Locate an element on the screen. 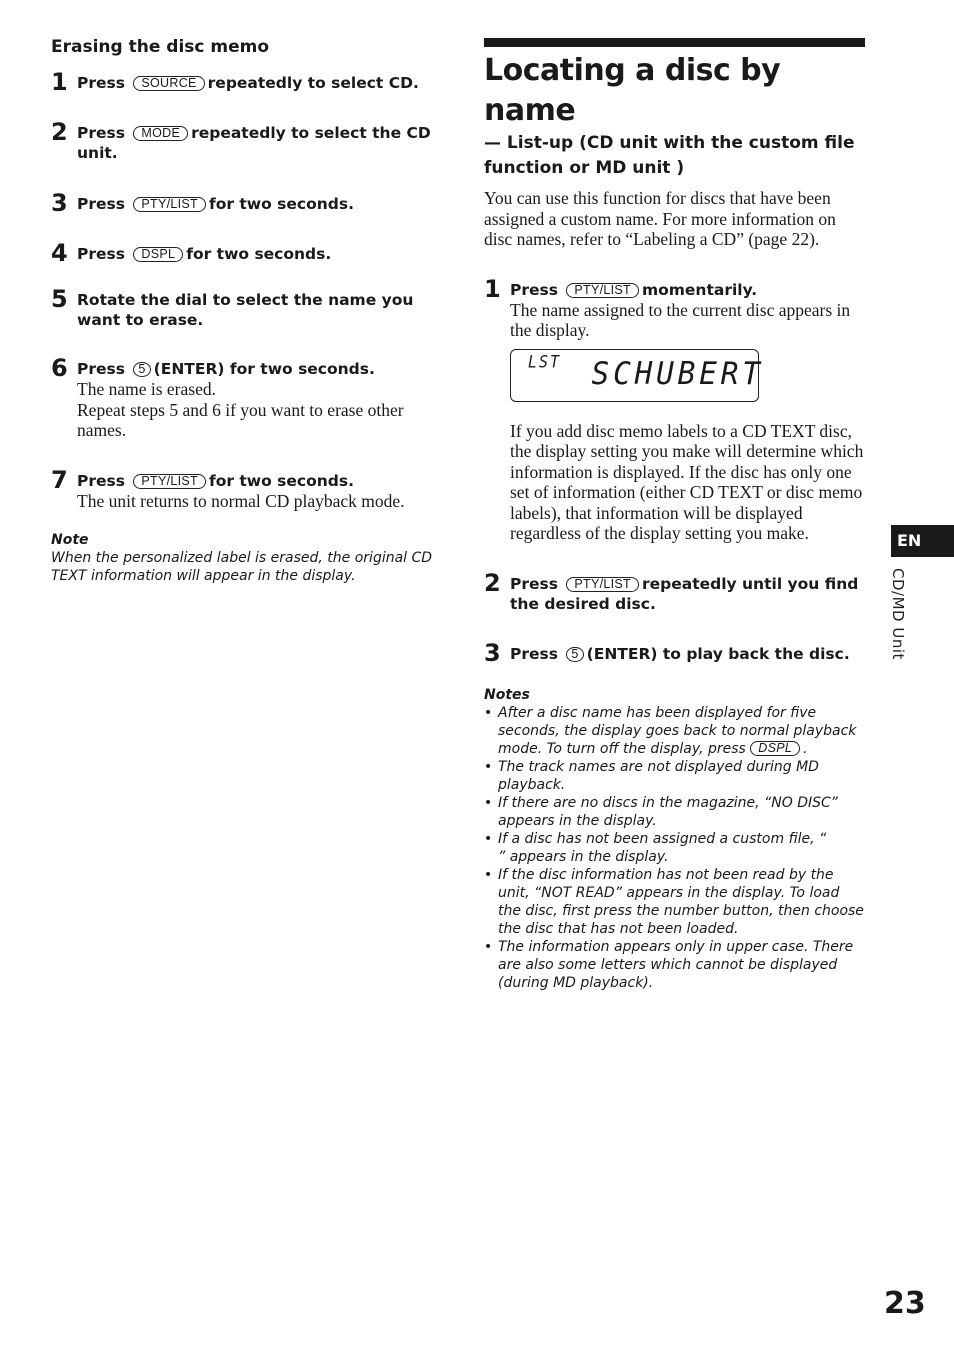  lcd-text: SCHUBERT is located at coordinates (677, 373).